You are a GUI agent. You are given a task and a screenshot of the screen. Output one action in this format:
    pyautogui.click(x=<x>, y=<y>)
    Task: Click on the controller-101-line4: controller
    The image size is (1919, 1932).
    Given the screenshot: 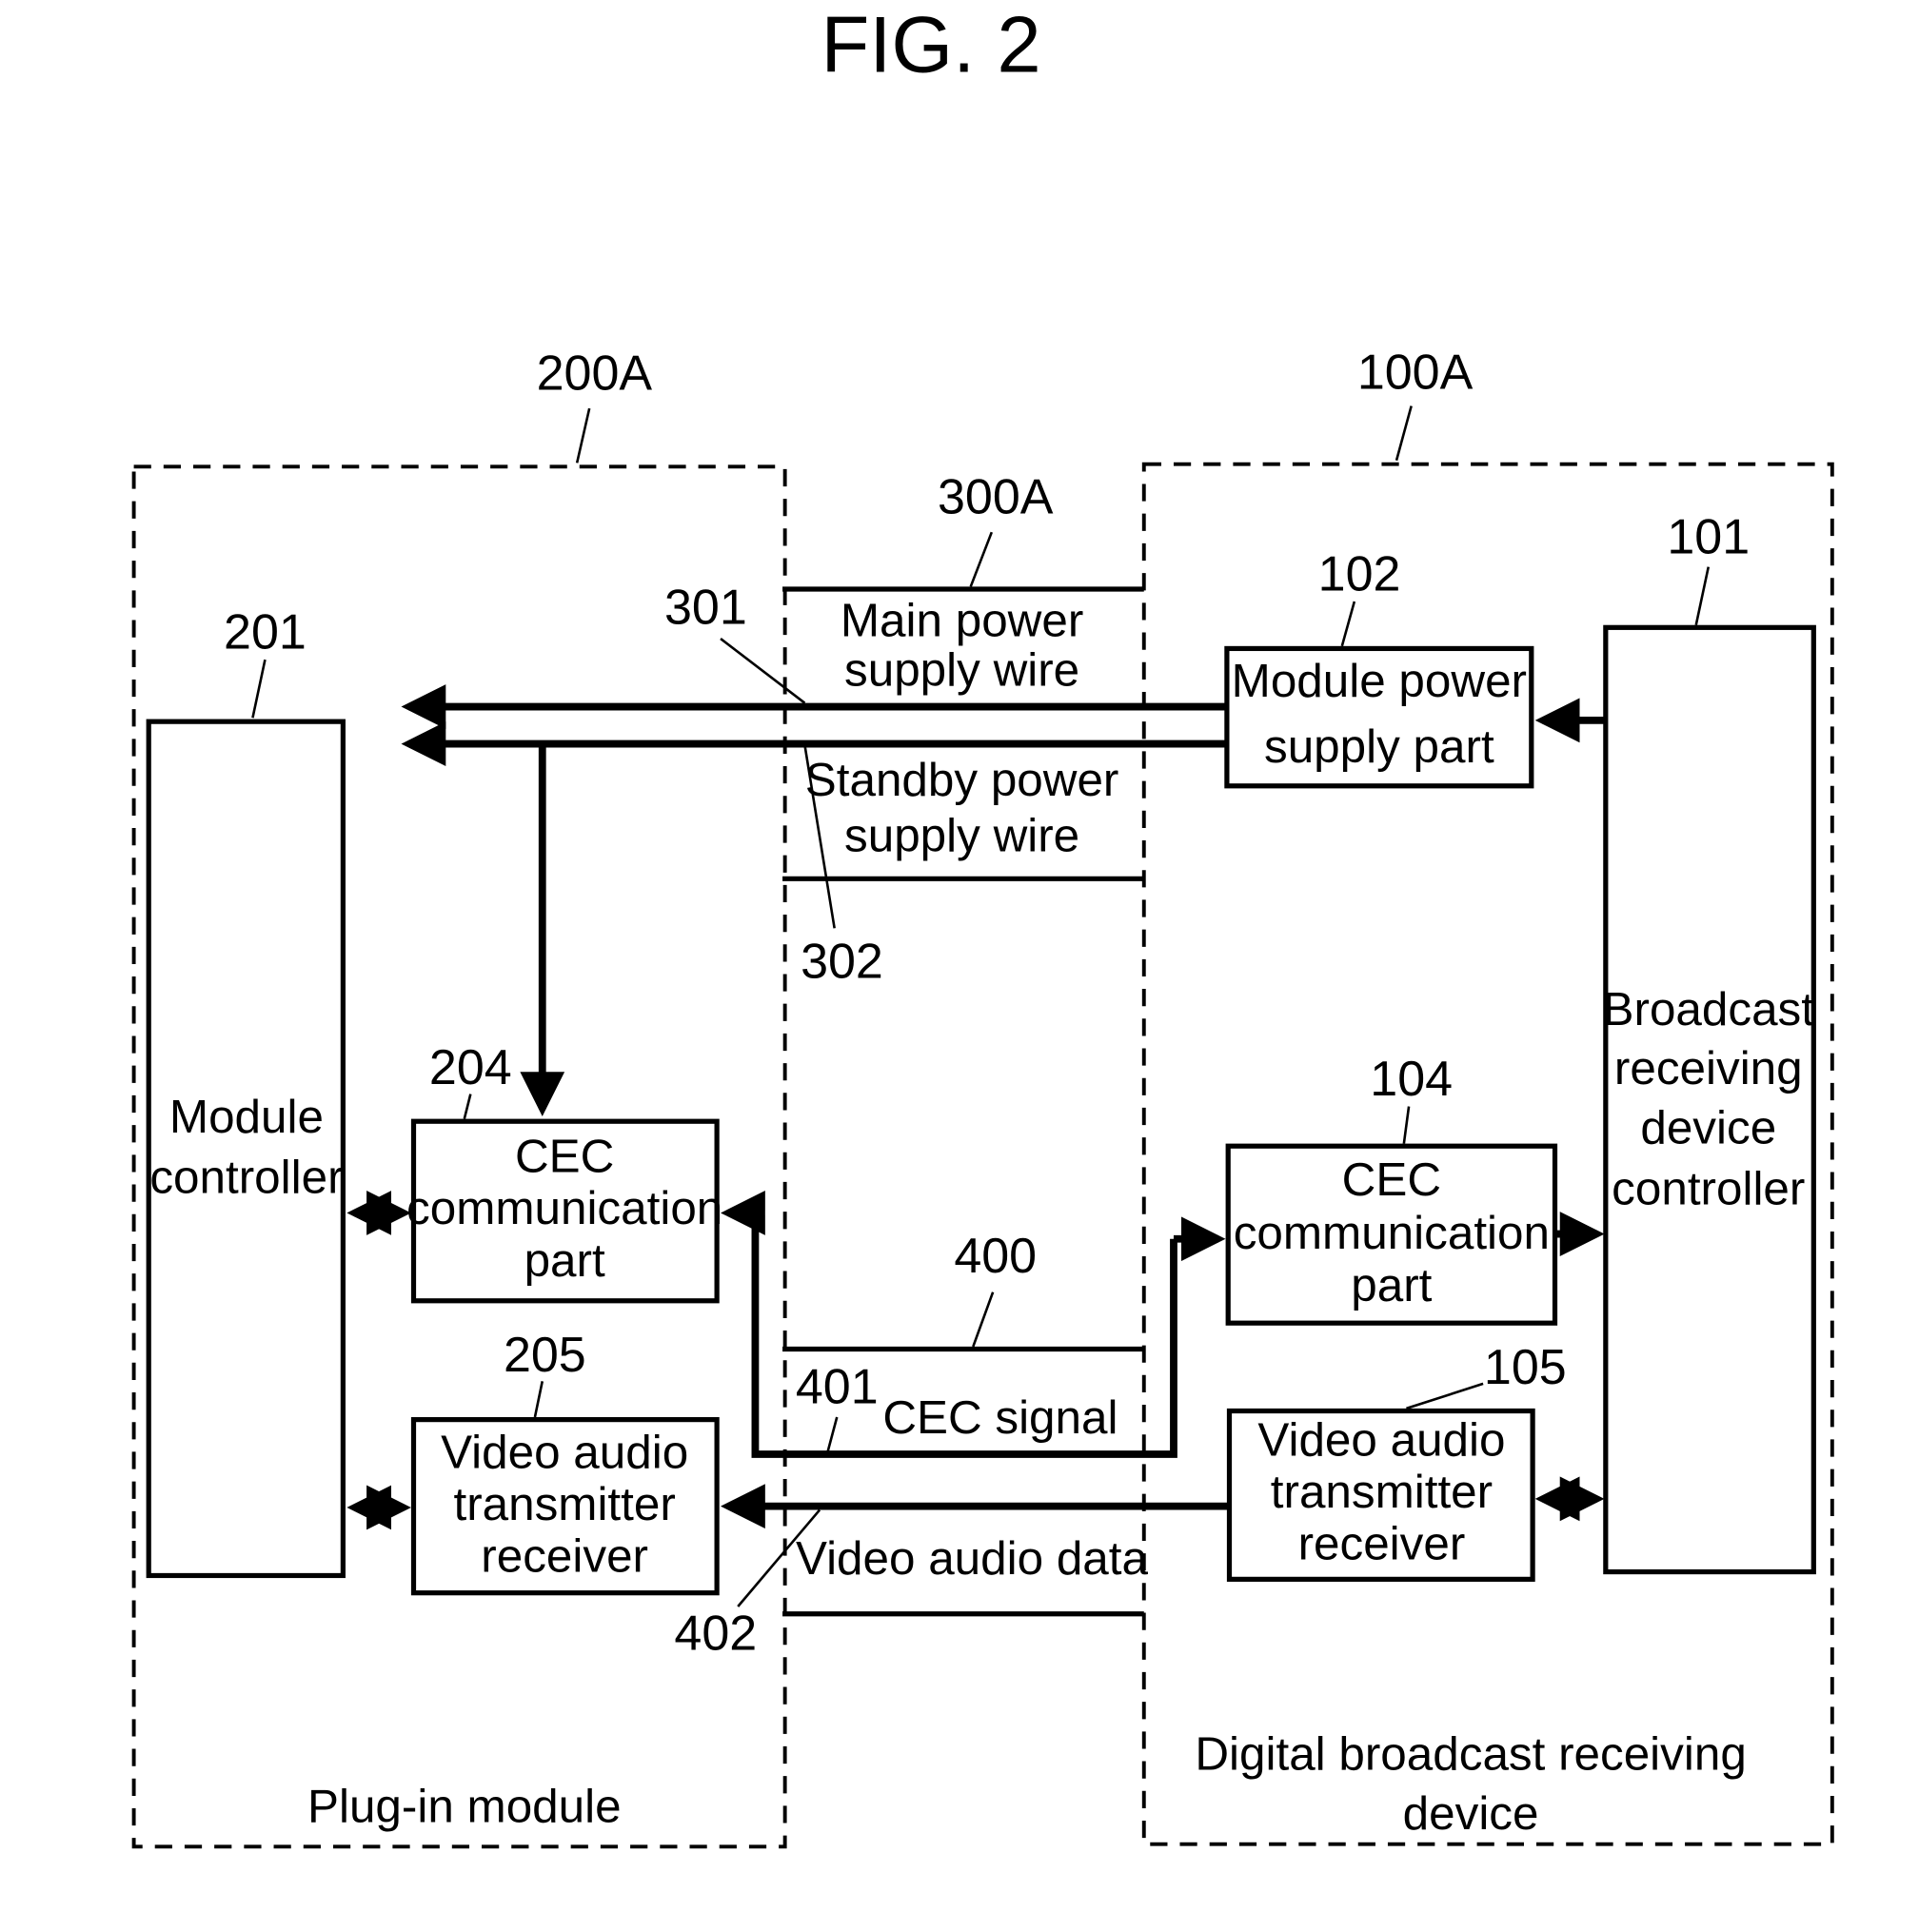 What is the action you would take?
    pyautogui.click(x=1708, y=1188)
    